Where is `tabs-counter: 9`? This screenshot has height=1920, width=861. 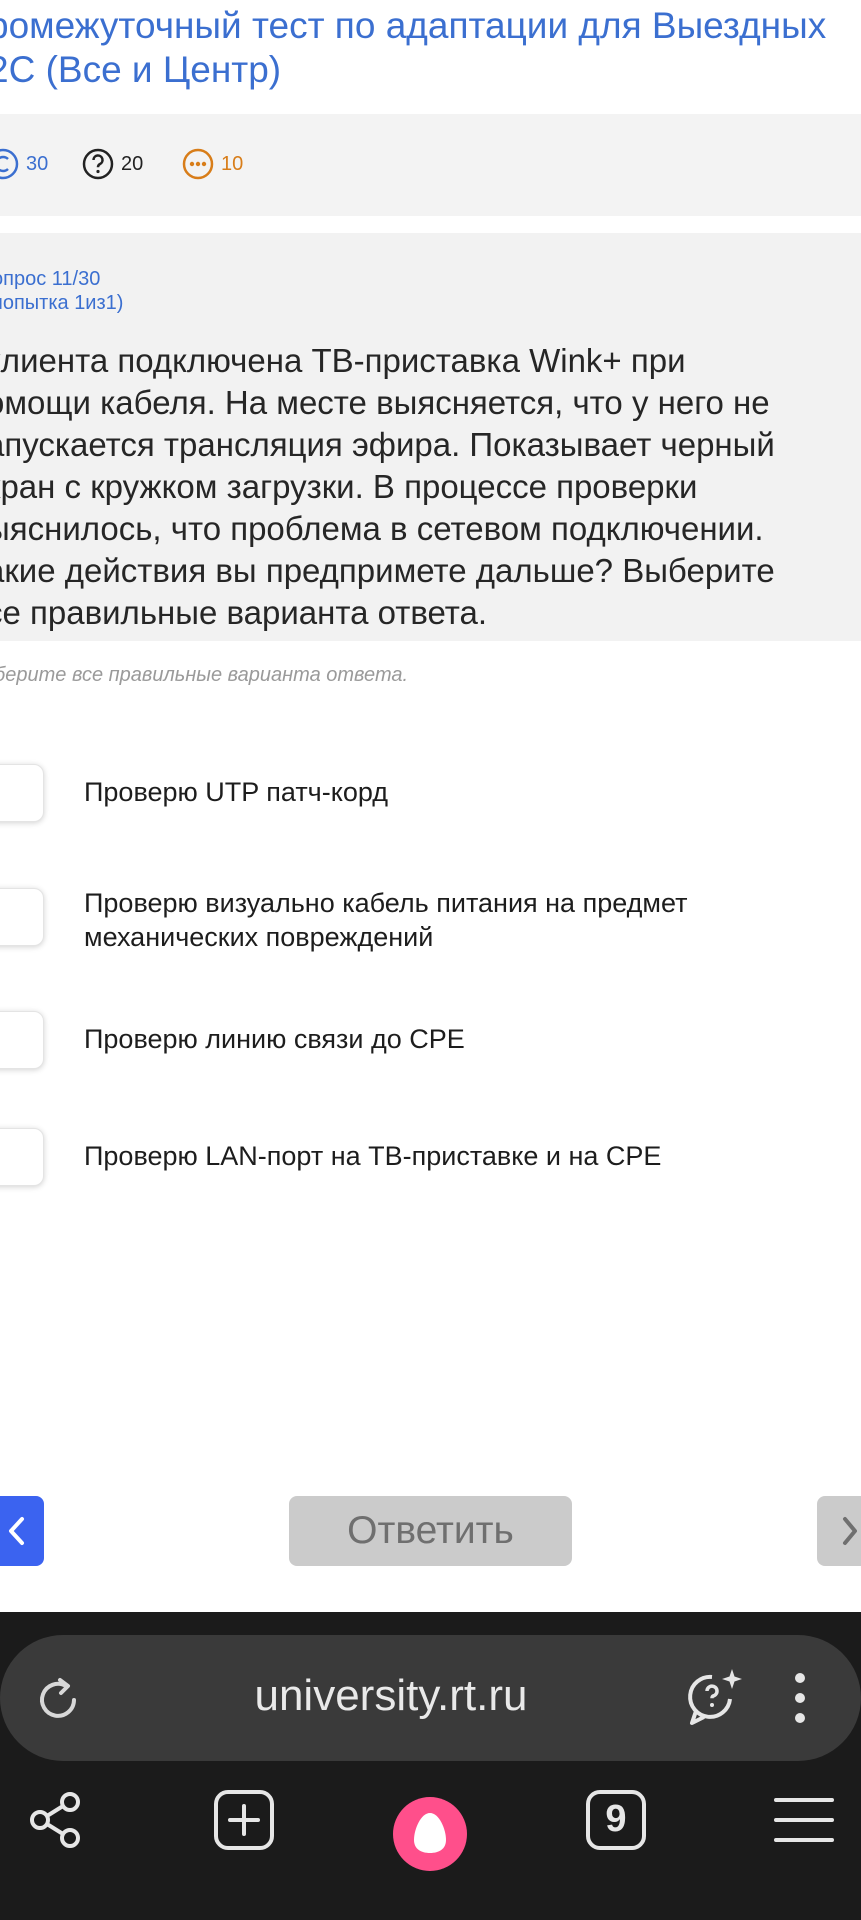 tabs-counter: 9 is located at coordinates (616, 1820).